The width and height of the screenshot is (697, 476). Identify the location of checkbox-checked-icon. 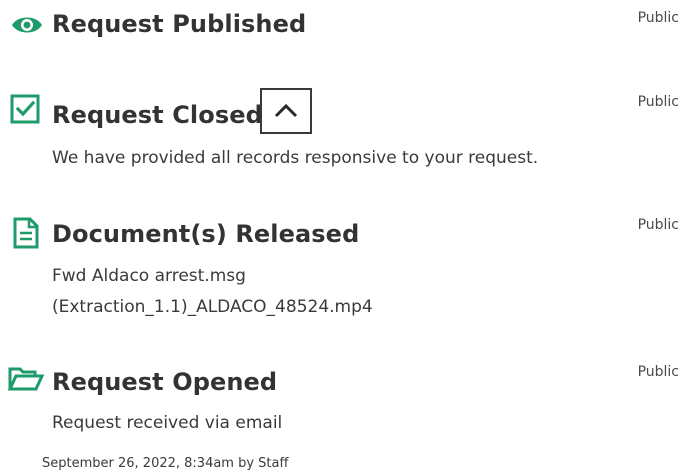
(25, 109).